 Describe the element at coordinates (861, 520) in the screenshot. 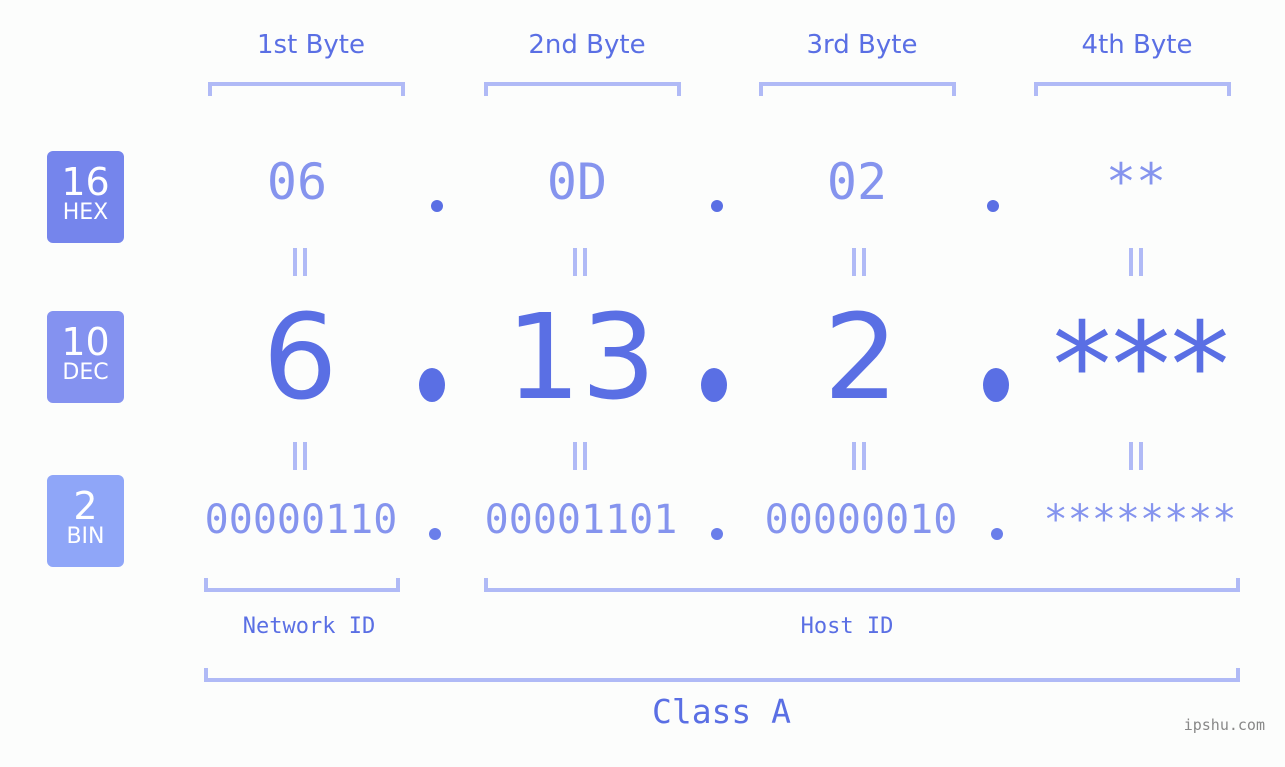

I see `bin-value-3: 00000010` at that location.